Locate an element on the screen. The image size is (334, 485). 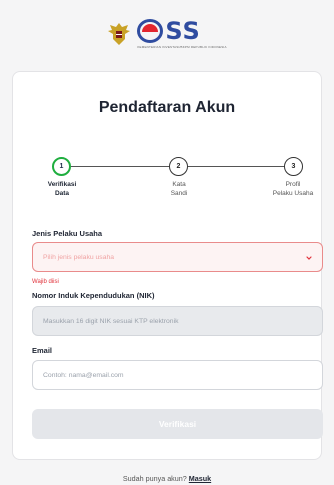
step-1-label-line2: Data is located at coordinates (62, 193).